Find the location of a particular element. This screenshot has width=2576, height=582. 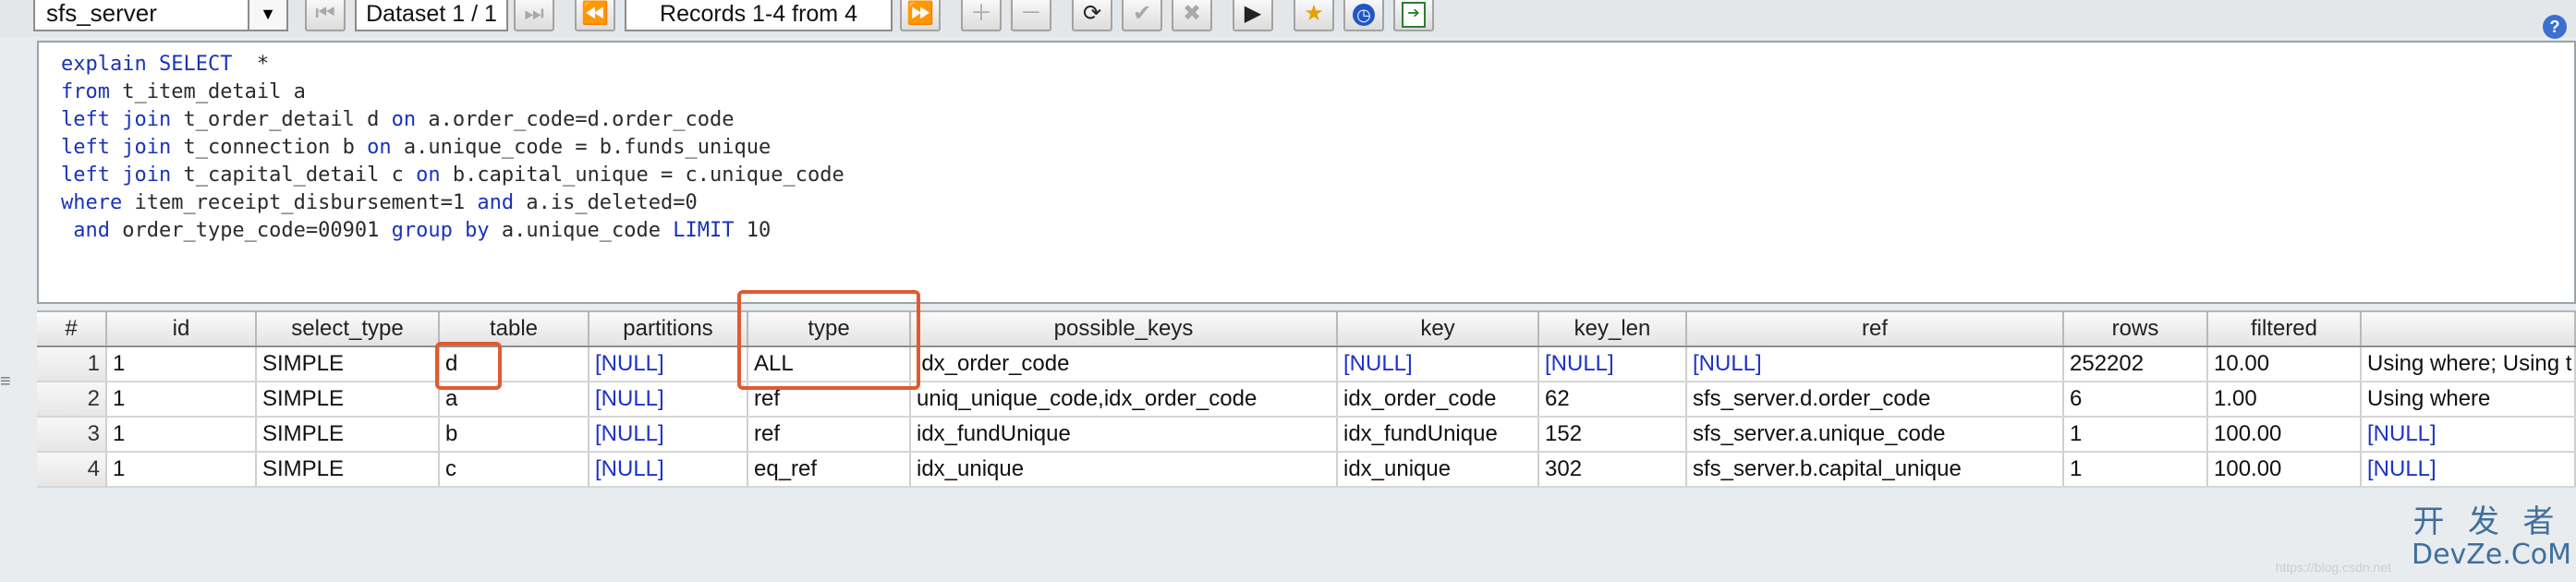

prev-icon: ⏪ is located at coordinates (595, 13).